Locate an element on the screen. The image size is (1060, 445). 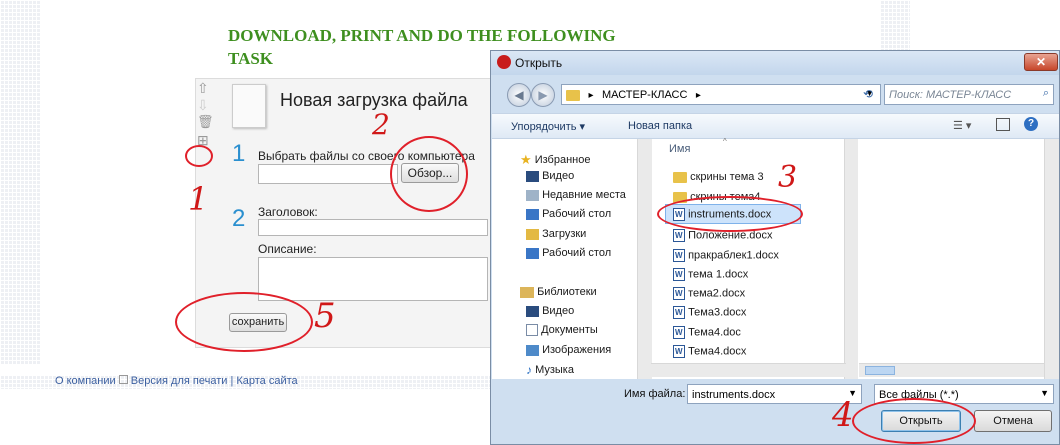
document-icon is located at coordinates (249, 106).